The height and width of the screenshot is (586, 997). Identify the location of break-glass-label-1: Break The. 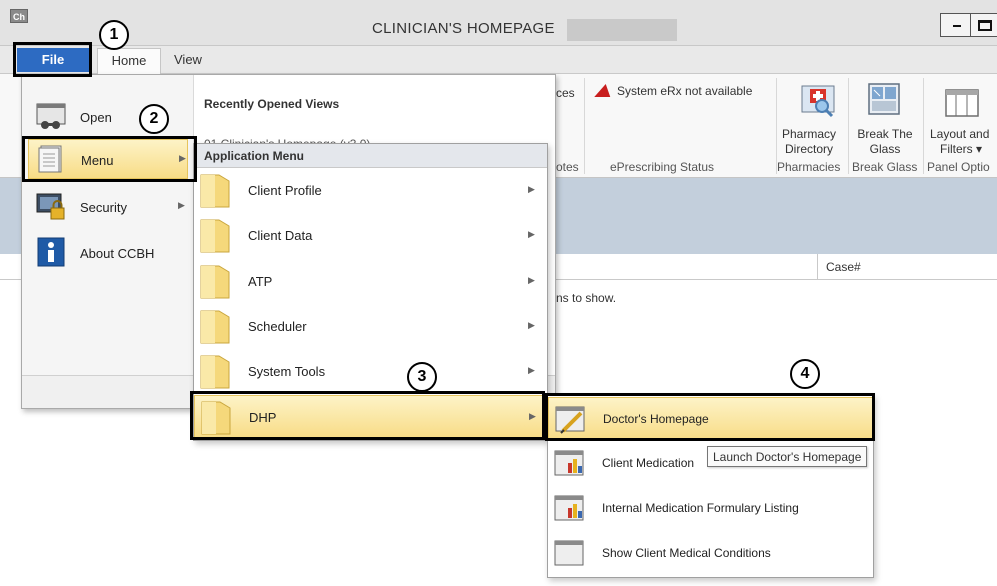
(885, 134).